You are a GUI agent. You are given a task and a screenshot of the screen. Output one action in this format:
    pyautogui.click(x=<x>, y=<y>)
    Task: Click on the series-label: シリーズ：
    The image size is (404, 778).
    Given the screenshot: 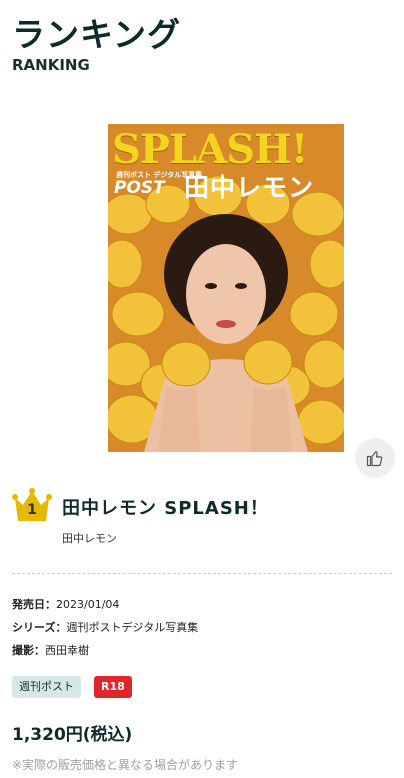 What is the action you would take?
    pyautogui.click(x=39, y=627)
    